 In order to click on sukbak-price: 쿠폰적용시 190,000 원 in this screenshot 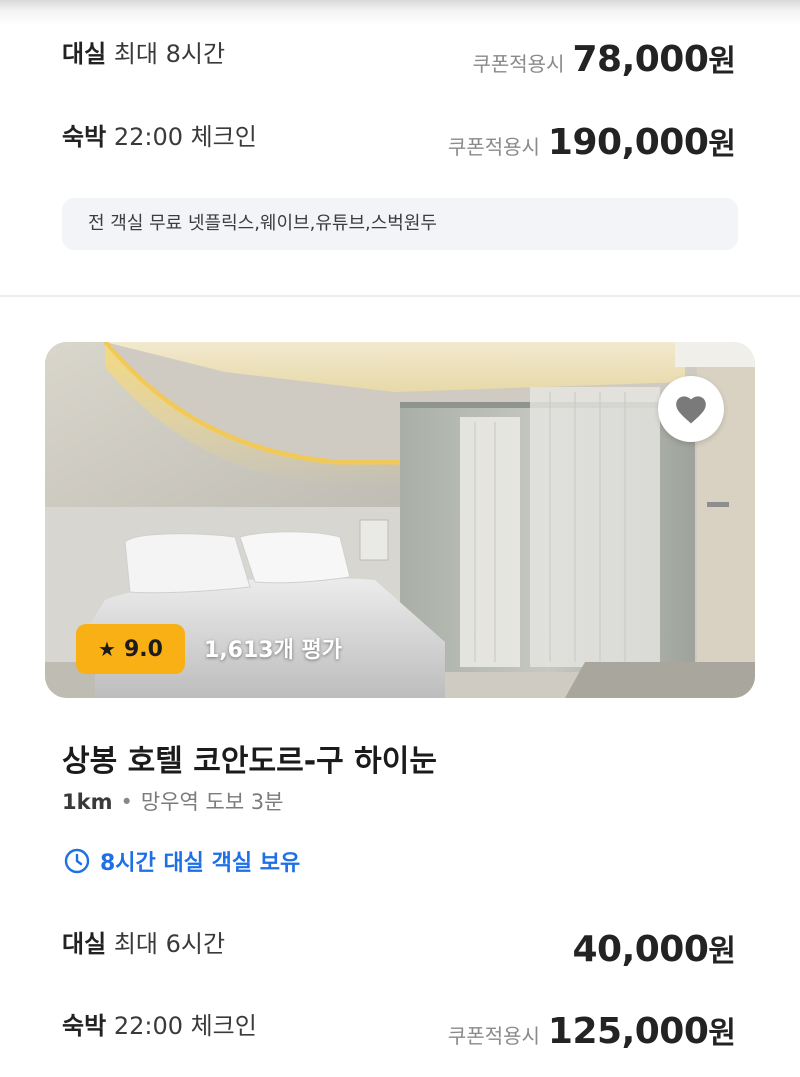, I will do `click(592, 141)`.